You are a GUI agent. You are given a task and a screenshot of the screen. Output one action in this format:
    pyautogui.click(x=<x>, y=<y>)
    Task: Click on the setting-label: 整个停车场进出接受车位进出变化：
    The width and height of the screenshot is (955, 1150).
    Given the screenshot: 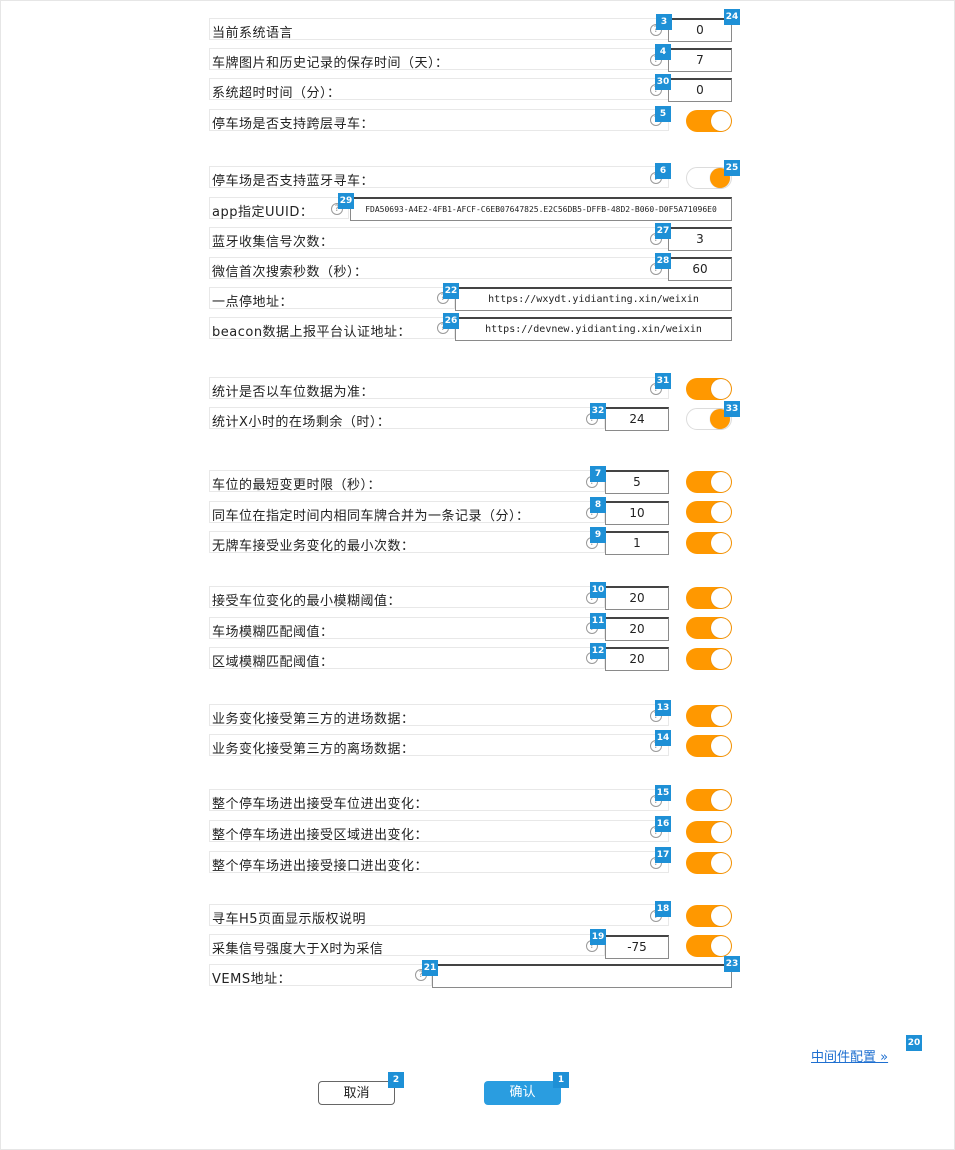 What is the action you would take?
    pyautogui.click(x=320, y=804)
    